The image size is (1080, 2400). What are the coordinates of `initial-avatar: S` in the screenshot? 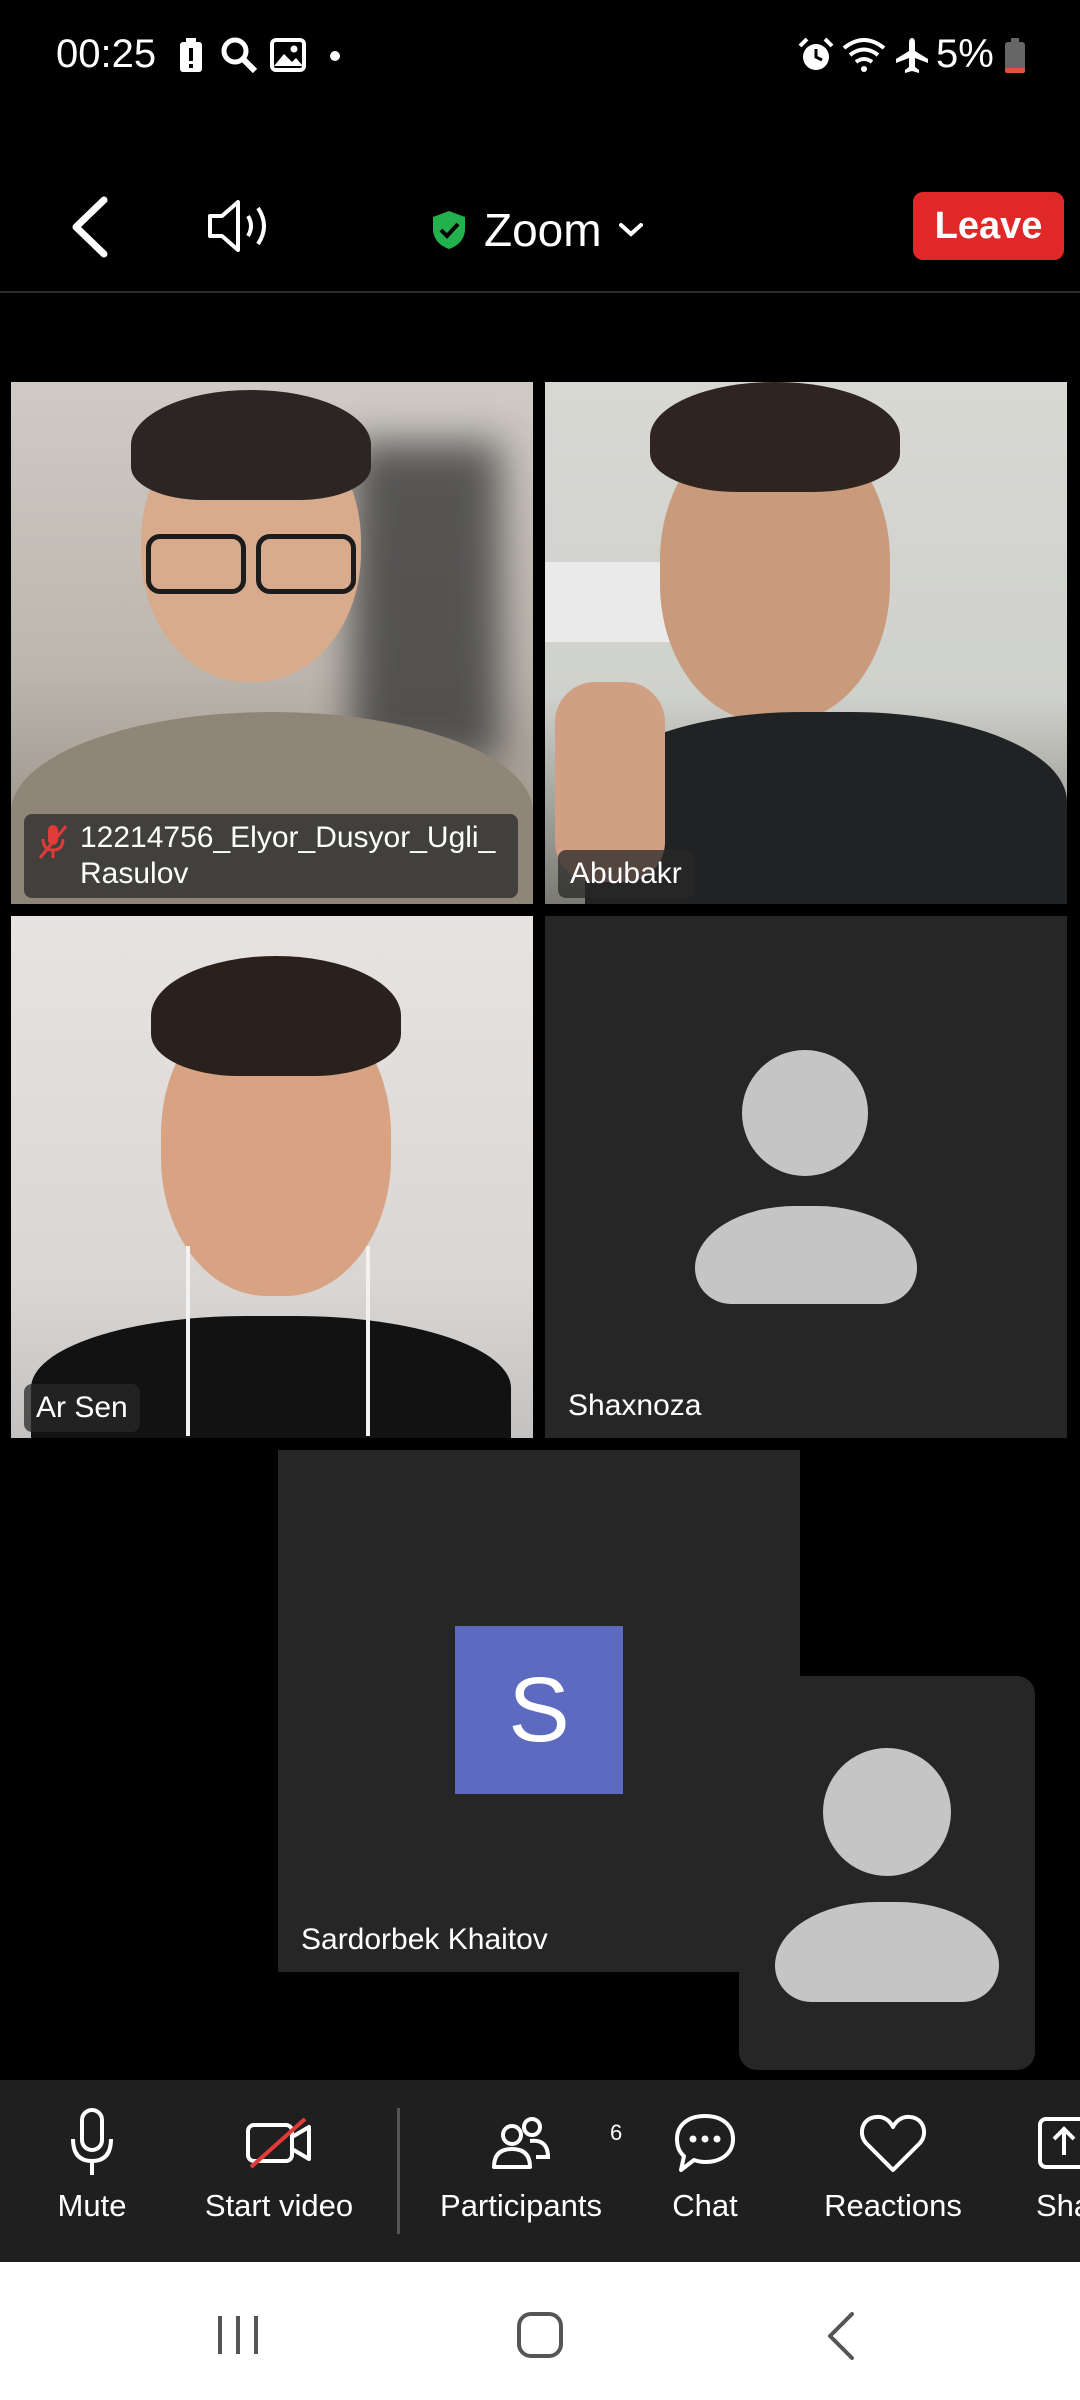 It's located at (539, 1710).